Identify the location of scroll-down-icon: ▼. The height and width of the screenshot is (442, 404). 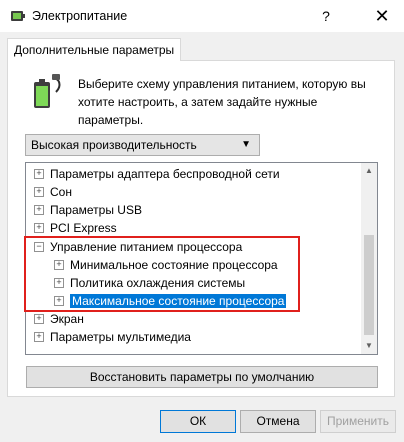
(369, 346).